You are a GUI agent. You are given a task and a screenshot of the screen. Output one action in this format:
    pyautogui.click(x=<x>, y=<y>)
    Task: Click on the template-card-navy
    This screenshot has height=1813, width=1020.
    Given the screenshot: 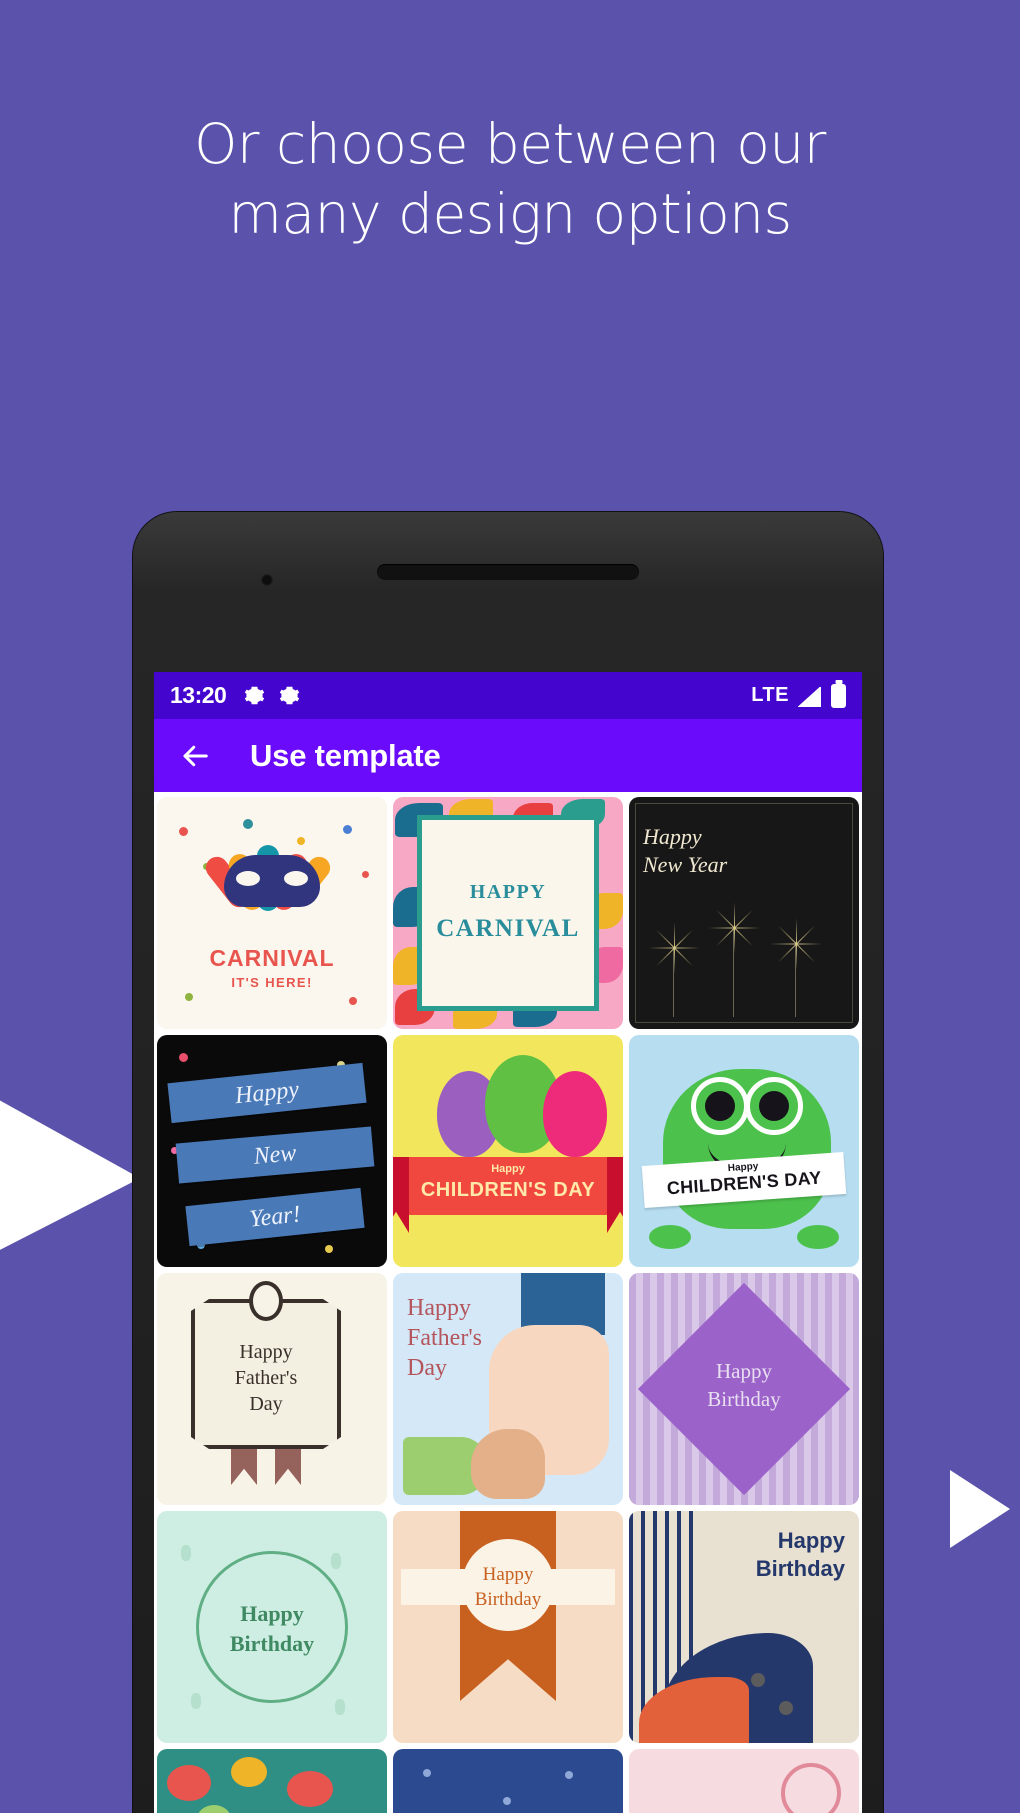 What is the action you would take?
    pyautogui.click(x=508, y=1781)
    